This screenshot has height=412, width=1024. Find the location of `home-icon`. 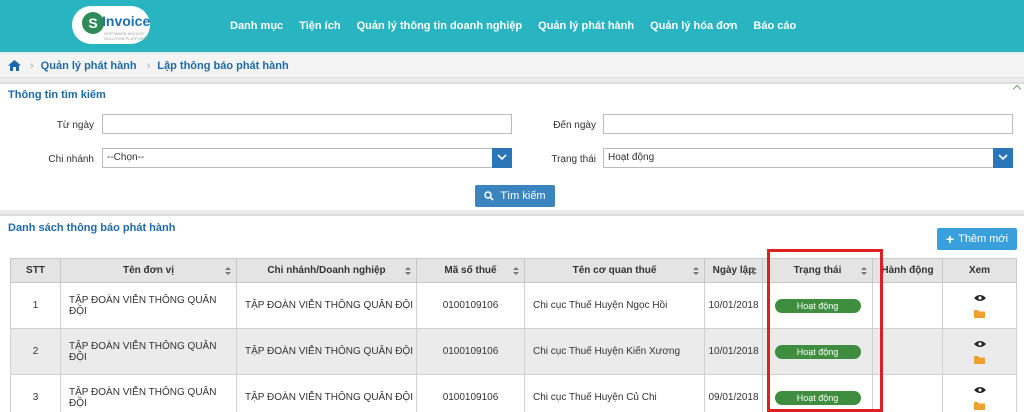

home-icon is located at coordinates (14, 65).